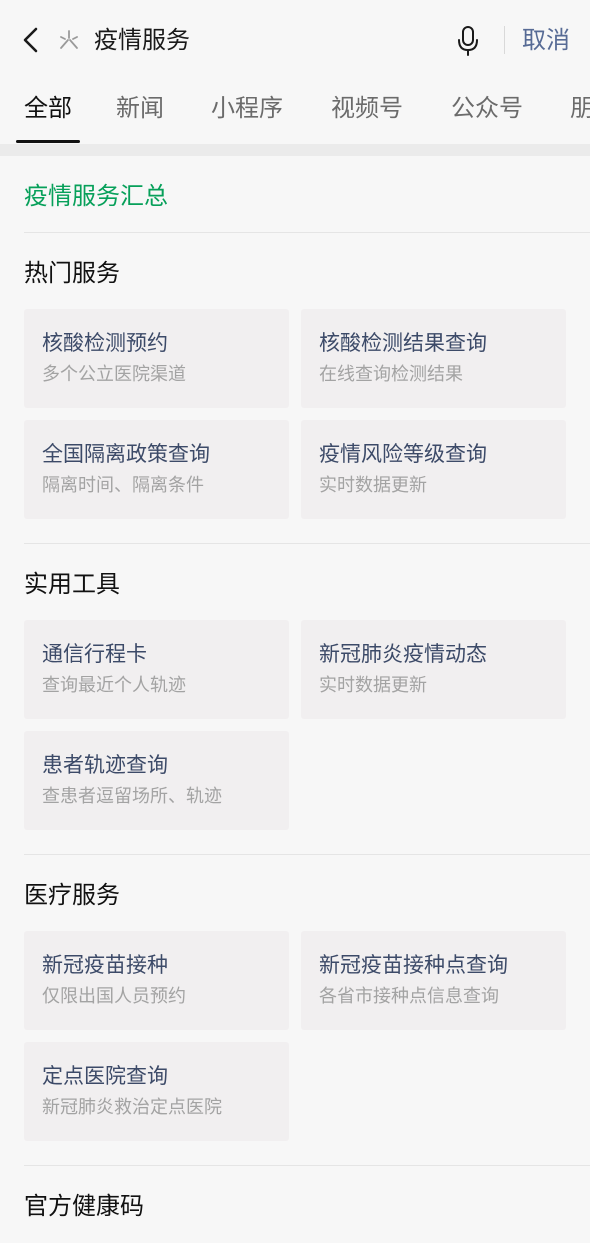 This screenshot has width=590, height=1243. What do you see at coordinates (72, 273) in the screenshot?
I see `section-title-hot-services: 热门服务` at bounding box center [72, 273].